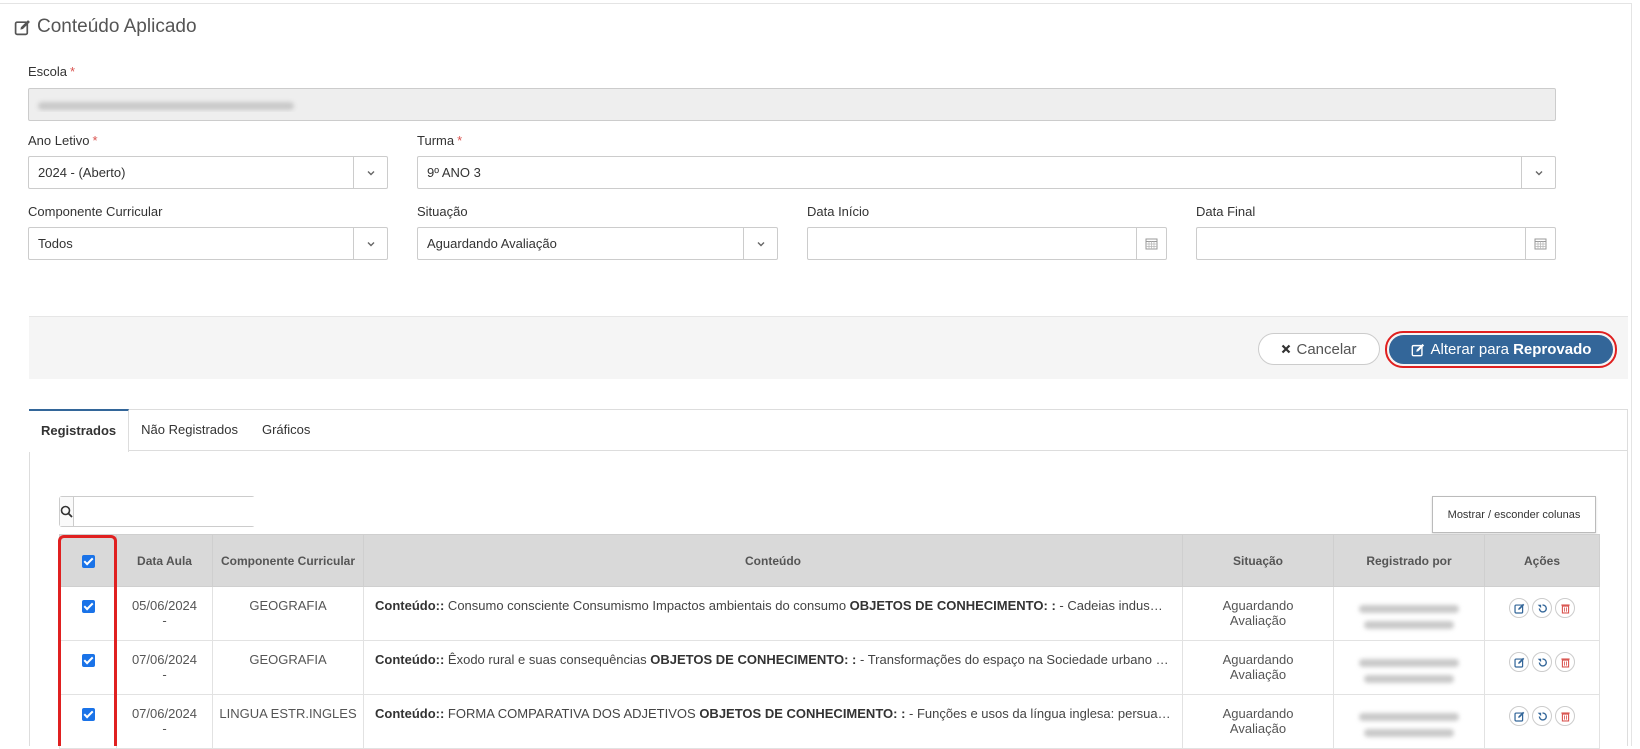  Describe the element at coordinates (67, 511) in the screenshot. I see `search-icon` at that location.